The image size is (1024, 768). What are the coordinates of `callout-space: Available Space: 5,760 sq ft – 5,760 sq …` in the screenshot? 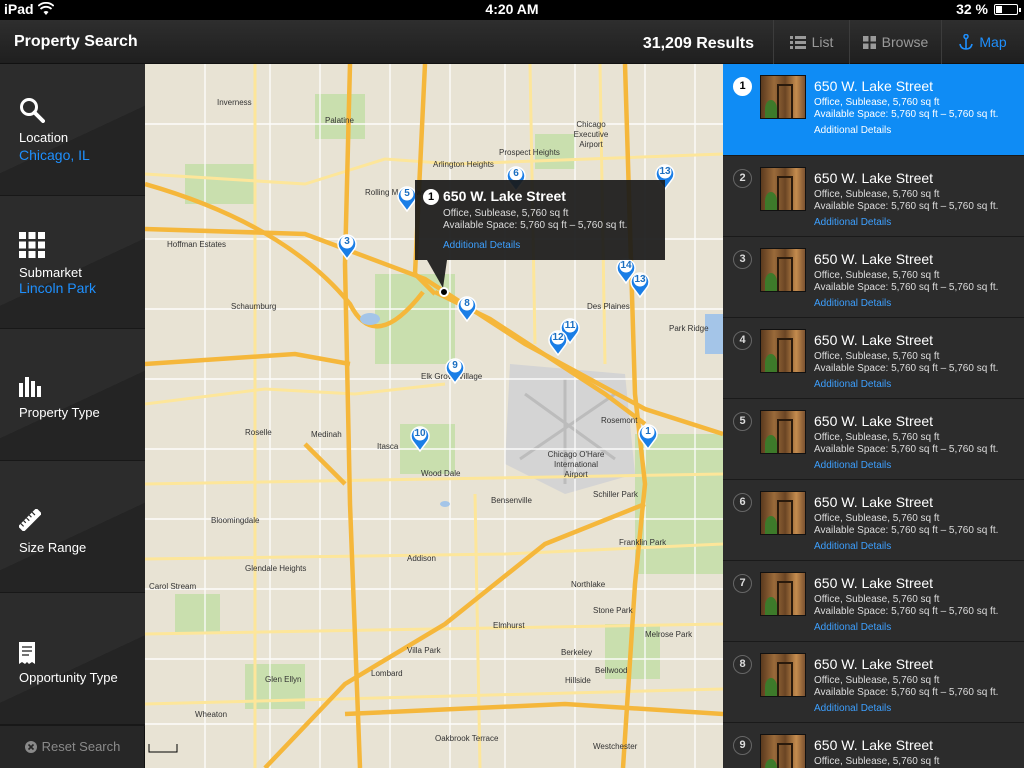 It's located at (535, 225).